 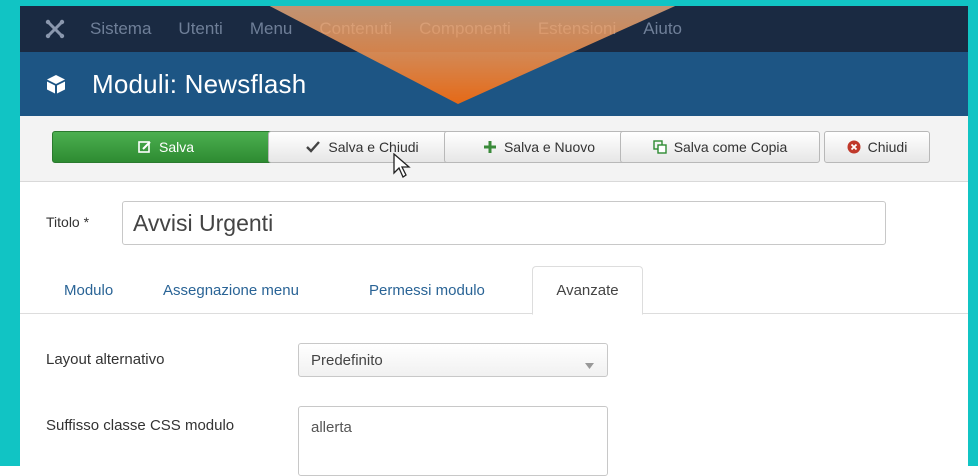 I want to click on menu-item-contenuti: Contenuti, so click(x=355, y=29).